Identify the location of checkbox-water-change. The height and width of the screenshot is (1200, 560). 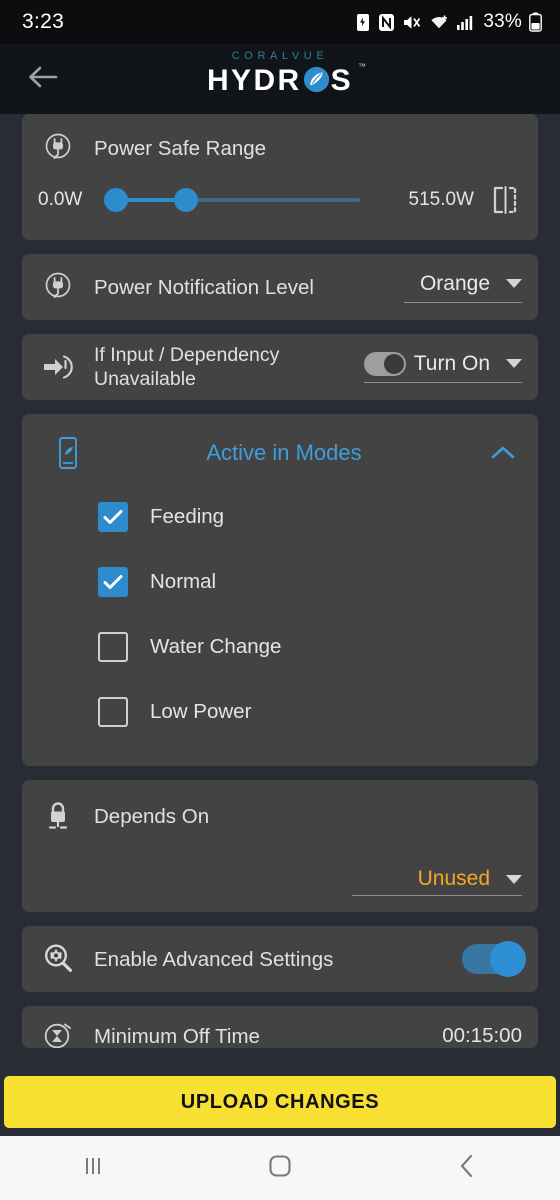
(113, 646).